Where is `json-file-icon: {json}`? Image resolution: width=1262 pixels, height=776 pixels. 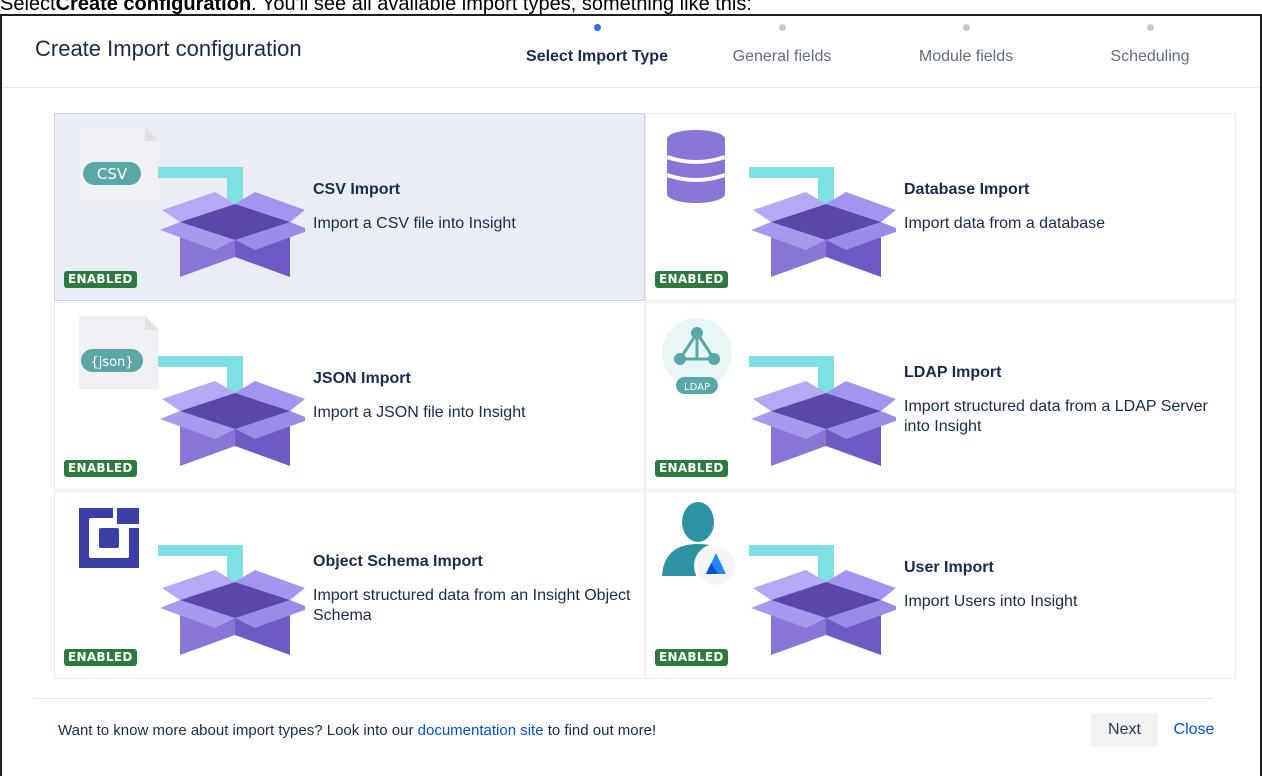 json-file-icon: {json} is located at coordinates (192, 391).